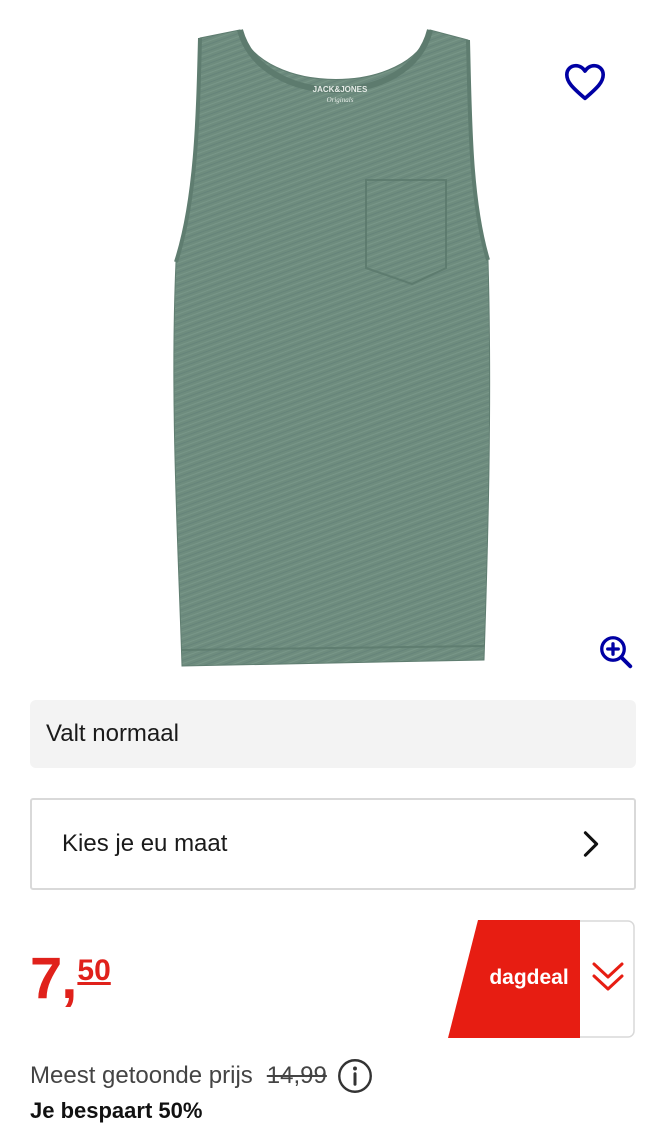 The height and width of the screenshot is (1131, 665). What do you see at coordinates (141, 1075) in the screenshot?
I see `reference-price-label: Meest getoonde prijs` at bounding box center [141, 1075].